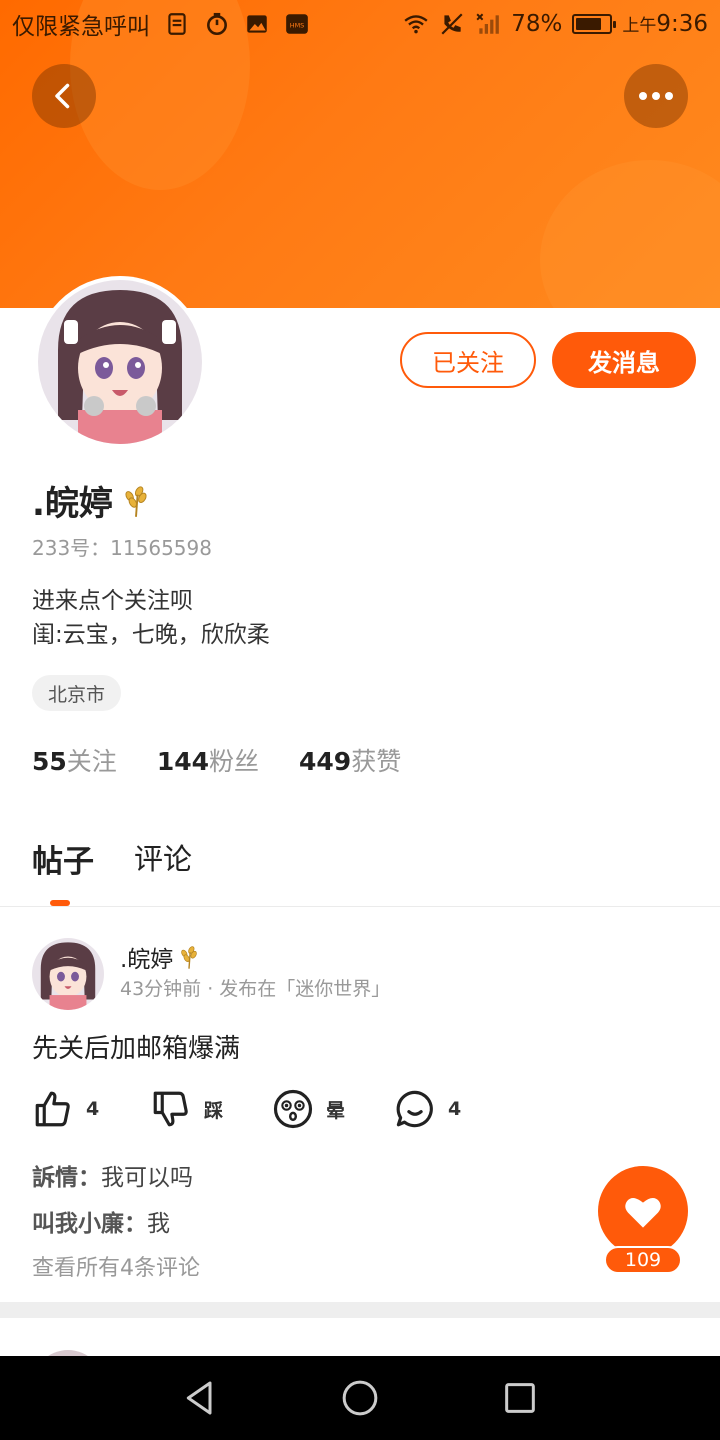  I want to click on post-content: 先关后加邮箱爆满, so click(136, 1046).